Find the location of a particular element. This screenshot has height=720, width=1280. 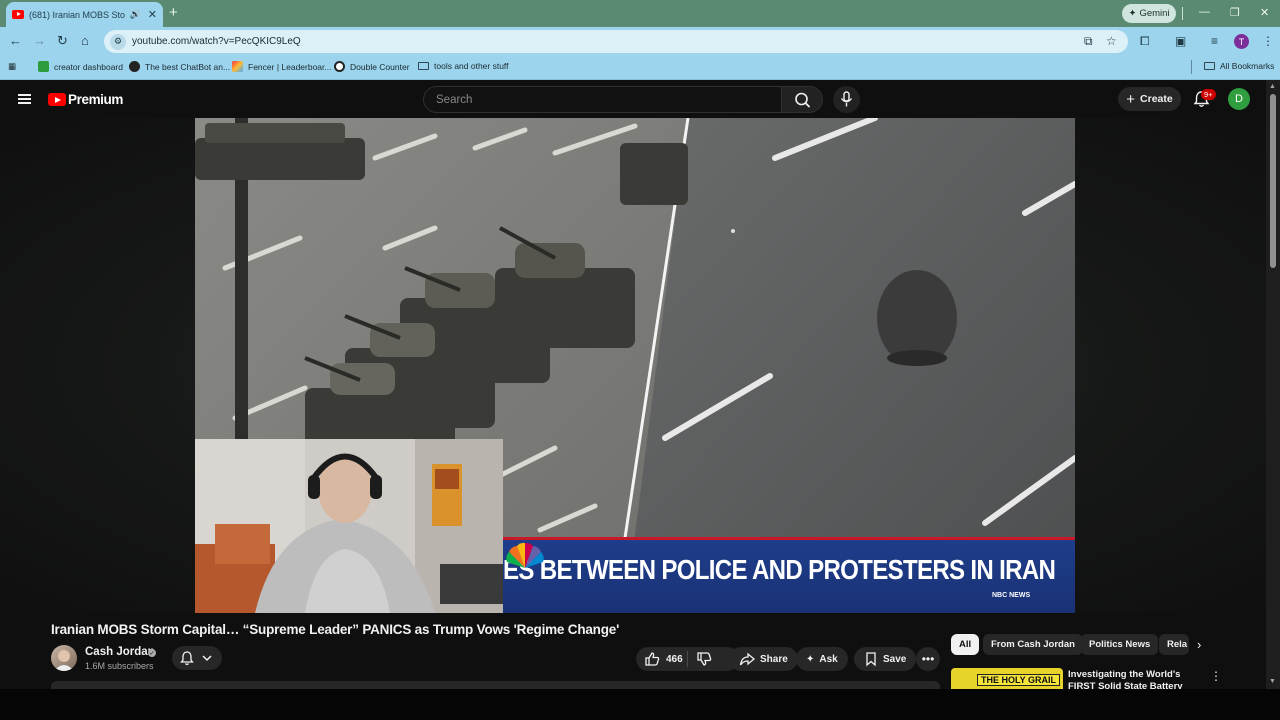

forward-icon: → is located at coordinates (39, 40).